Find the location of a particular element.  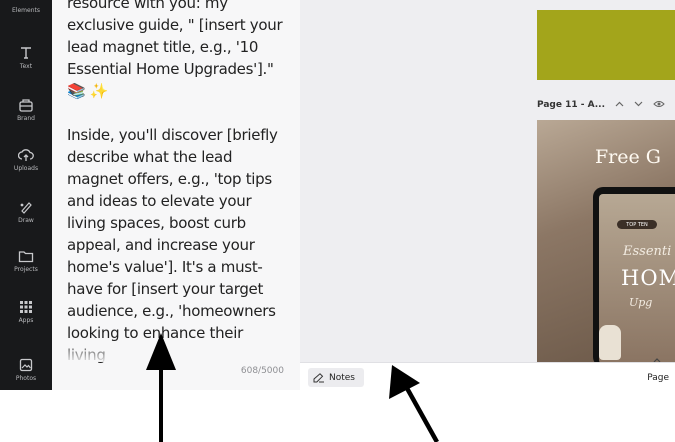

page-indicator: Page is located at coordinates (658, 378).